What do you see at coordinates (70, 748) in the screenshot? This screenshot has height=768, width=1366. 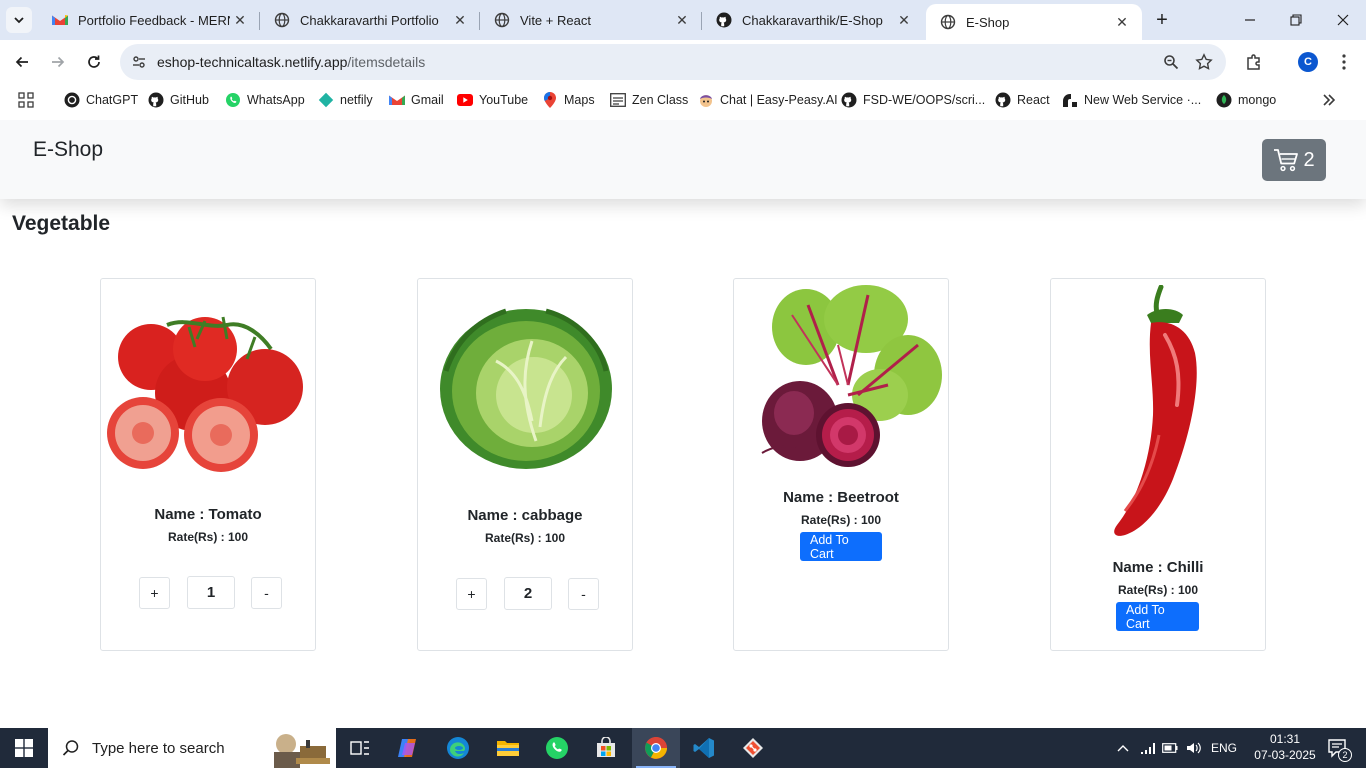 I see `search-icon` at bounding box center [70, 748].